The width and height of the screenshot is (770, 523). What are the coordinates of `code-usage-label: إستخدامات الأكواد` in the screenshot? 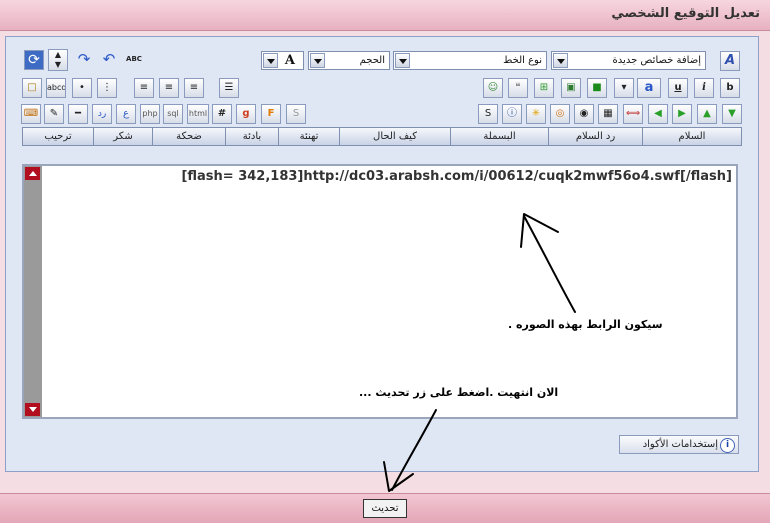 It's located at (680, 444).